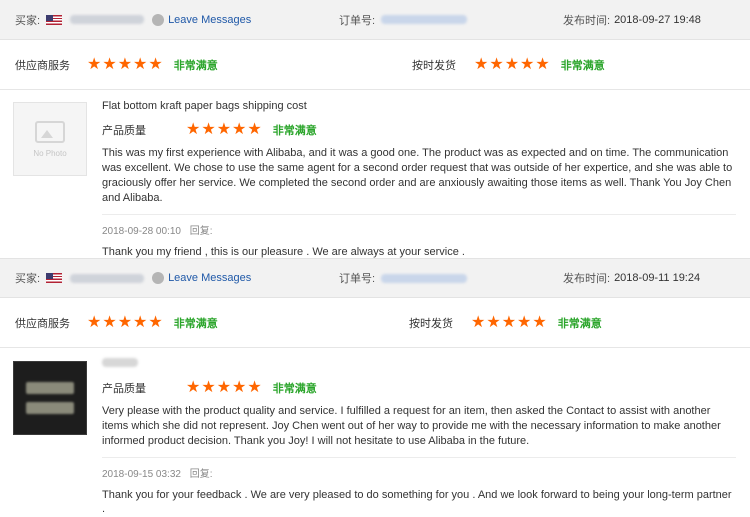 The height and width of the screenshot is (517, 750). I want to click on time-value: 2018-09-27 19:48, so click(657, 19).